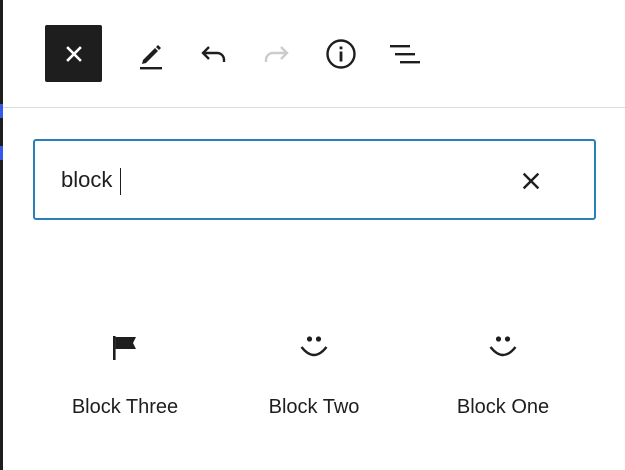  I want to click on redo-icon, so click(276, 54).